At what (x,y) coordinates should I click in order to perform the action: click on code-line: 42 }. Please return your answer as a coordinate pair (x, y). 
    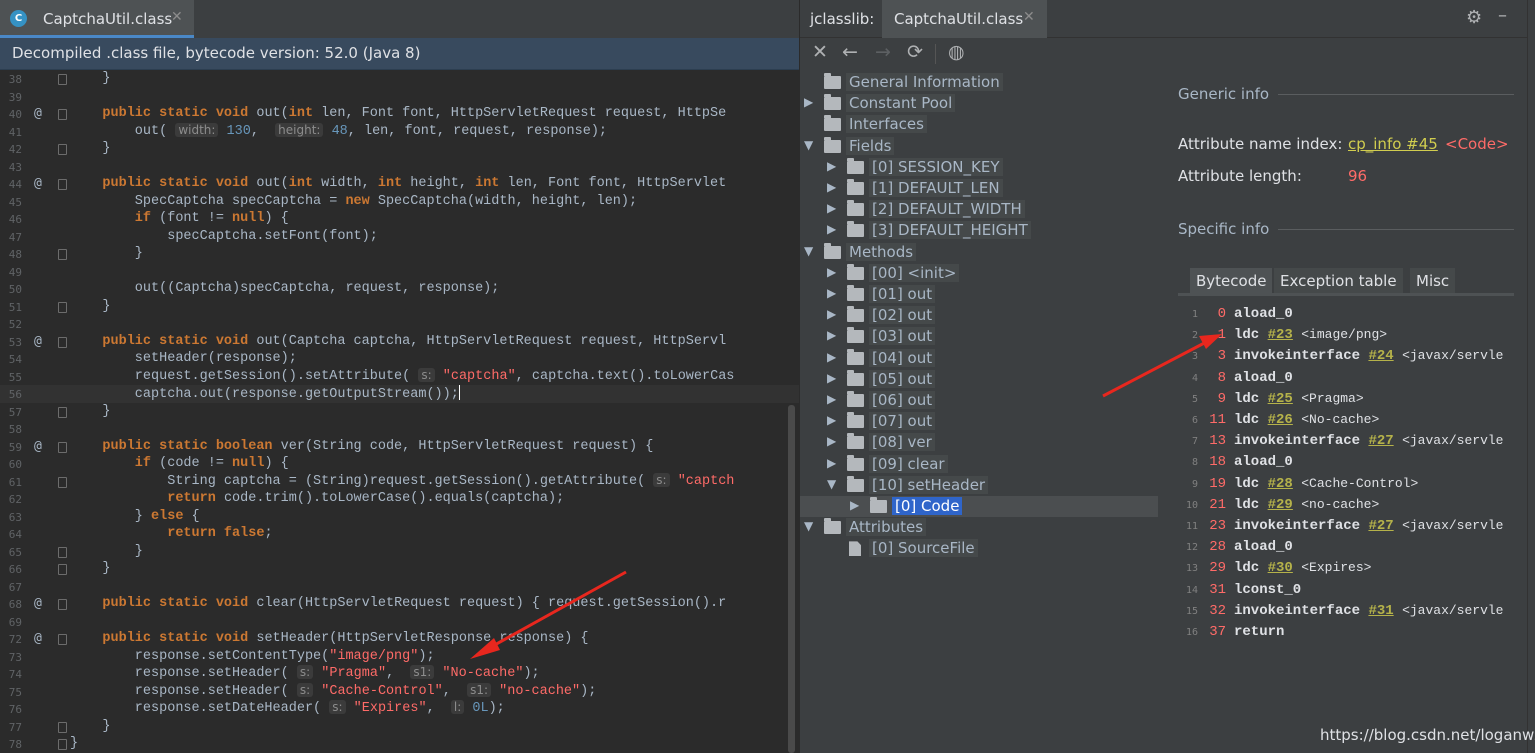
    Looking at the image, I should click on (399, 149).